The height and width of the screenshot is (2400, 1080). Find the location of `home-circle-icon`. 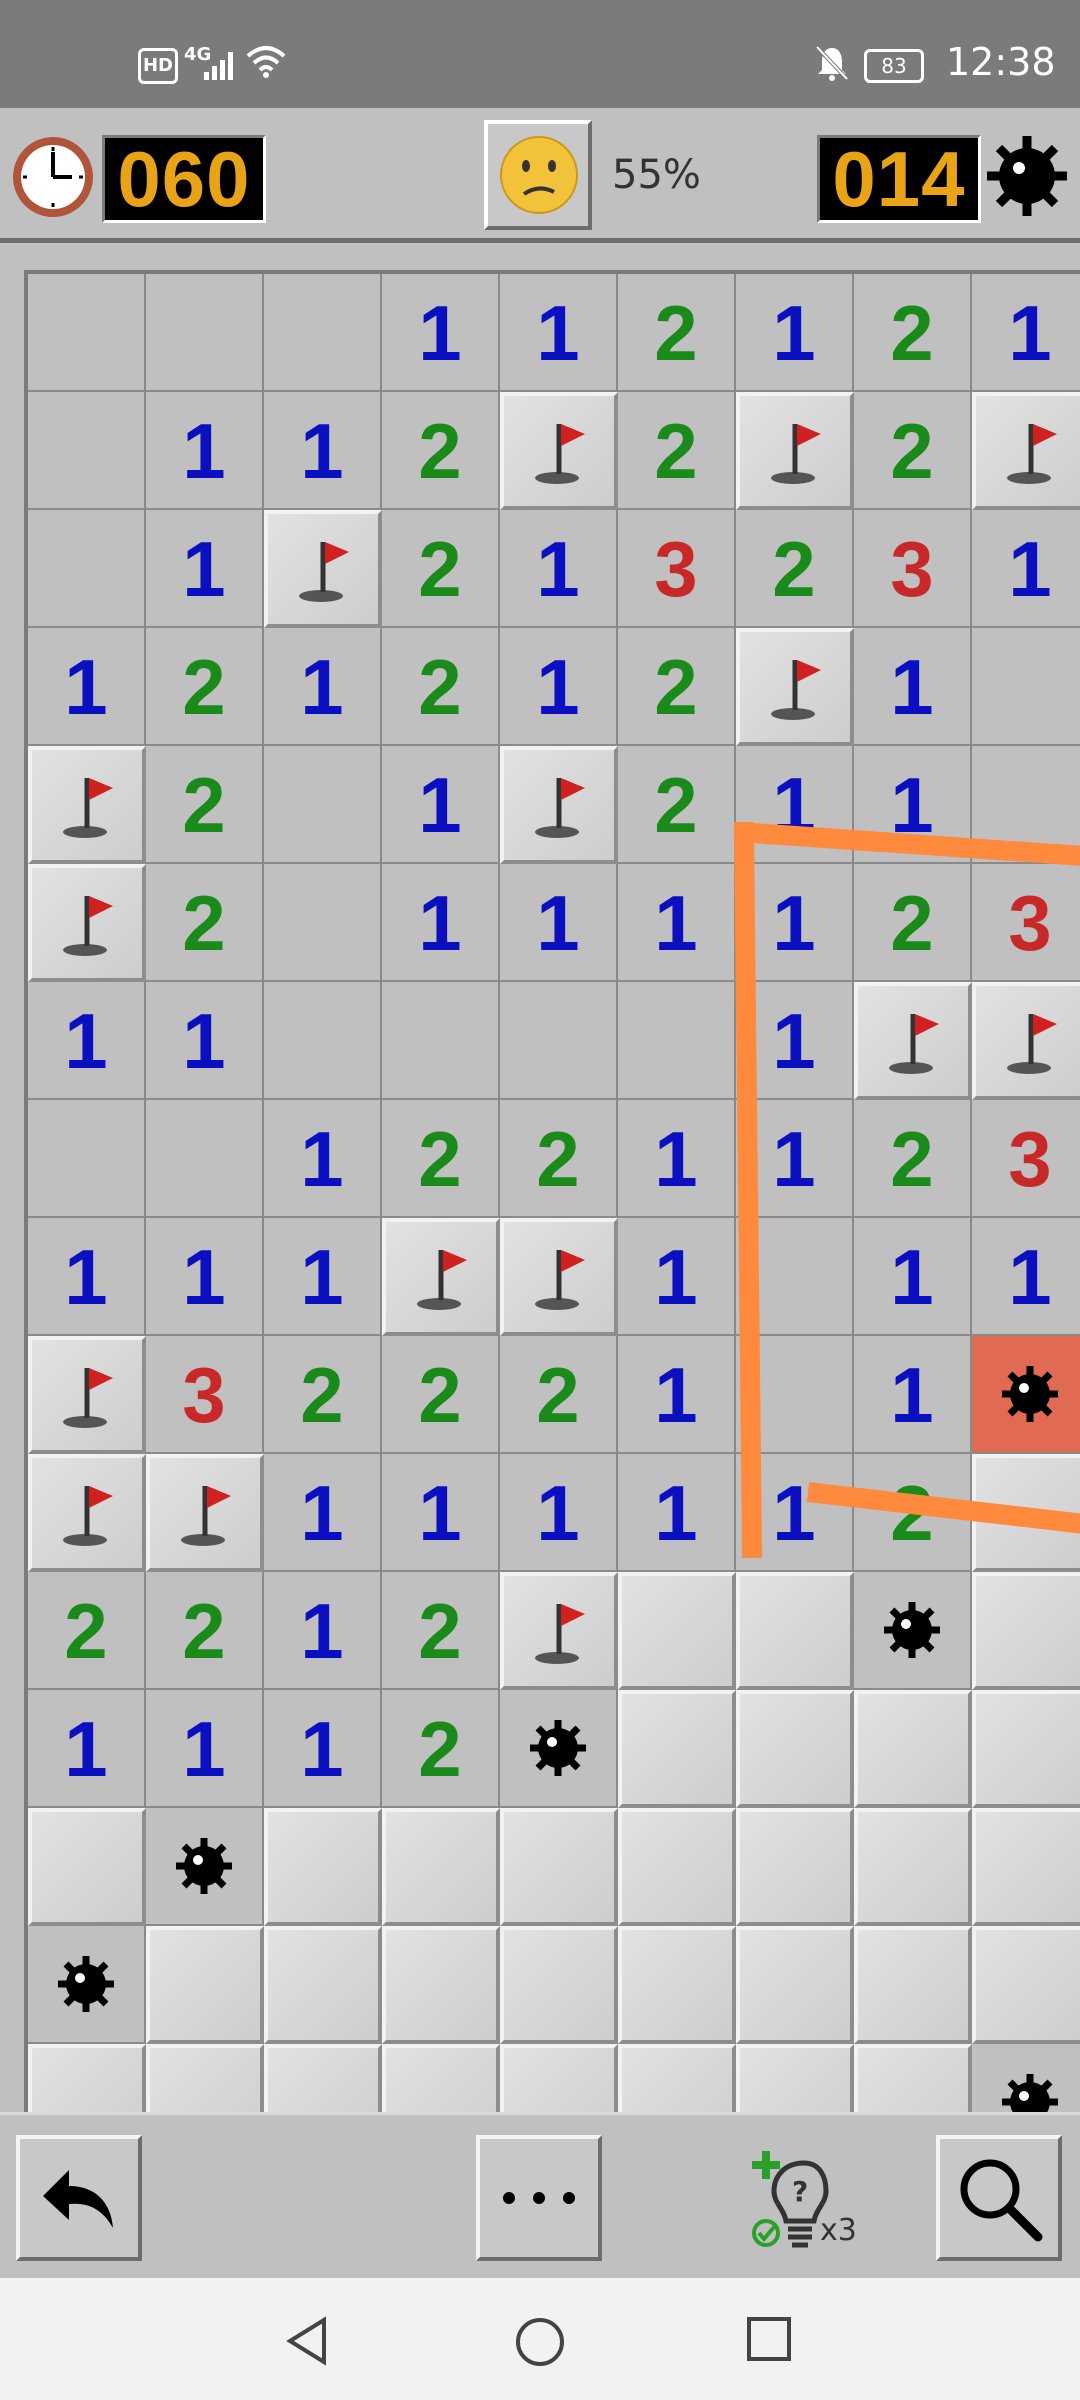

home-circle-icon is located at coordinates (540, 2342).